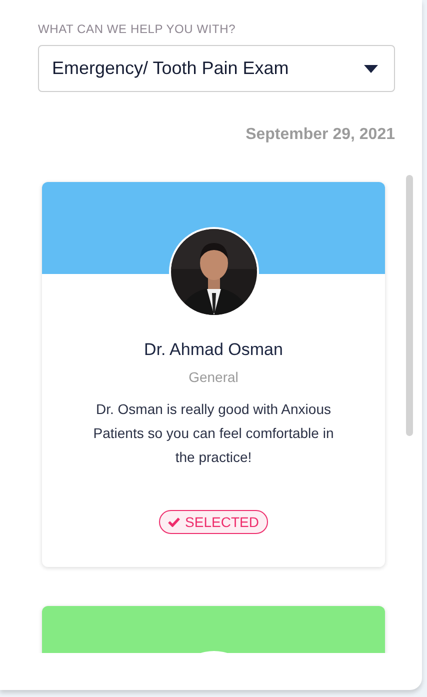 Image resolution: width=427 pixels, height=697 pixels. I want to click on service-dropdown: Emergency/ Tooth Pain Exam, so click(216, 68).